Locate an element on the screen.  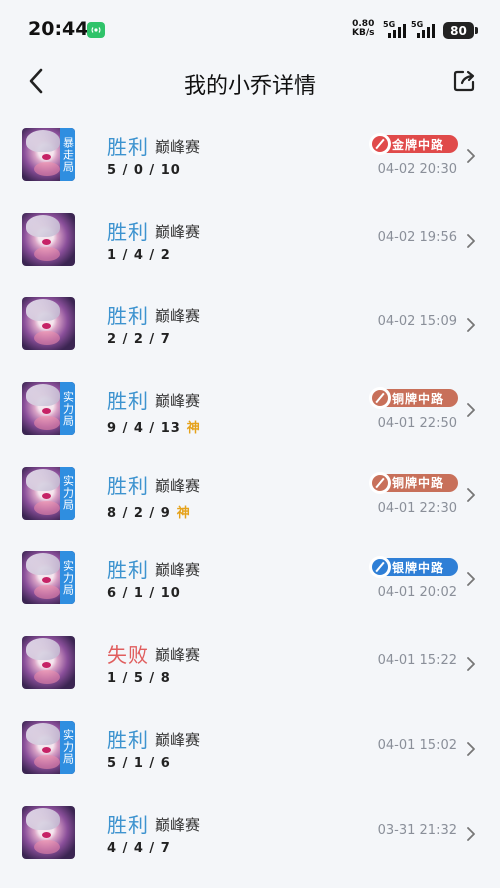
network-speed-unit: KB/s is located at coordinates (363, 33).